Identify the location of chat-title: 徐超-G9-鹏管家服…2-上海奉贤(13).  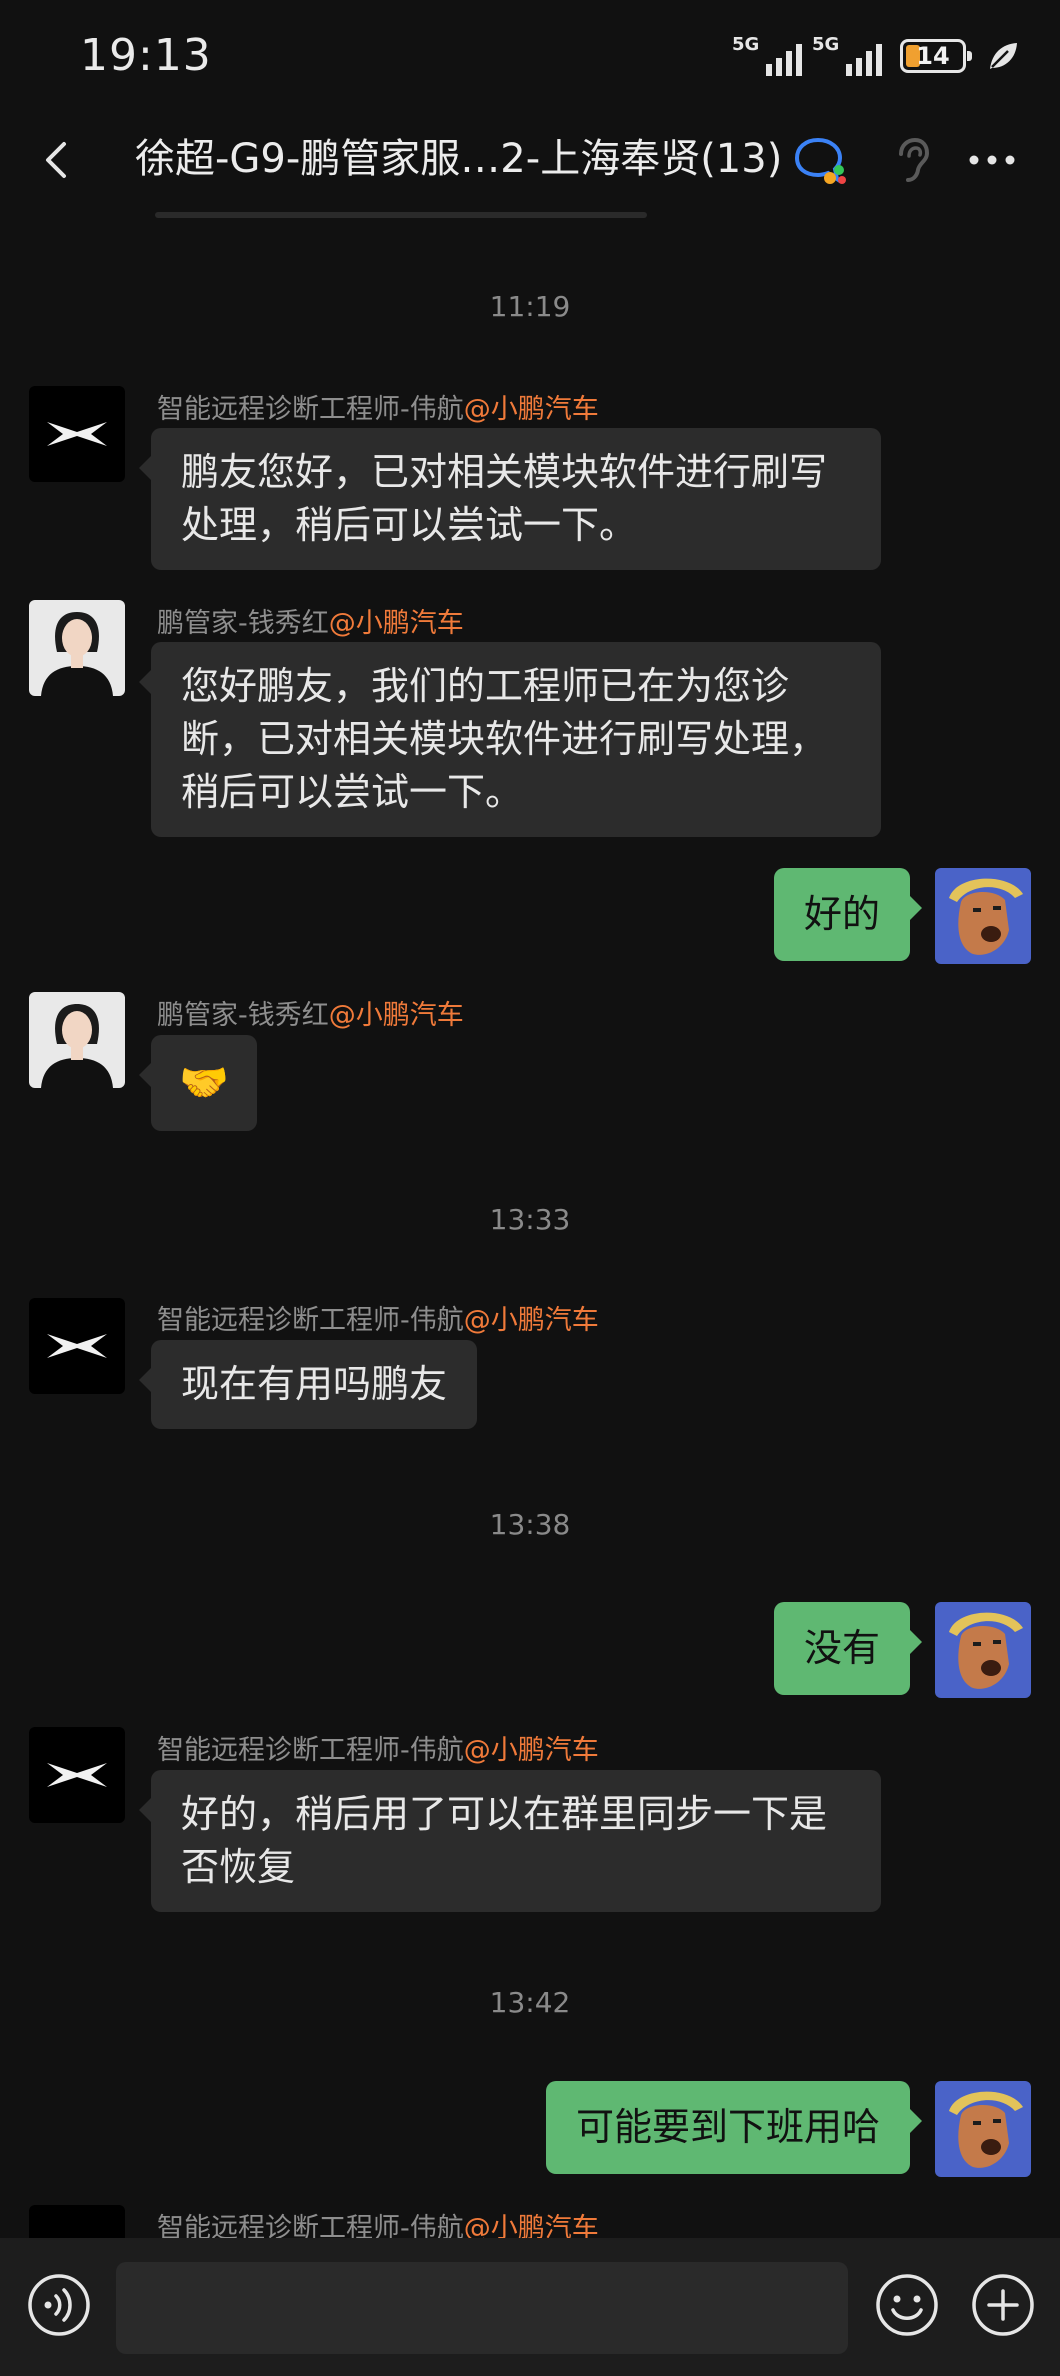
(465, 159).